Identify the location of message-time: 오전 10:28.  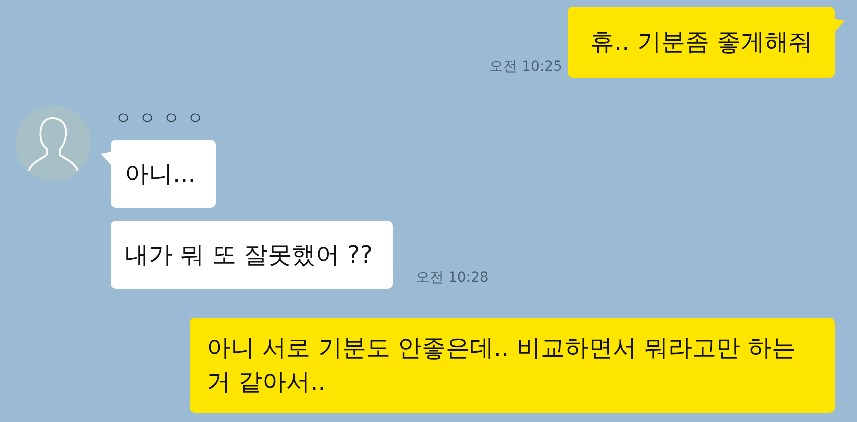
(452, 278).